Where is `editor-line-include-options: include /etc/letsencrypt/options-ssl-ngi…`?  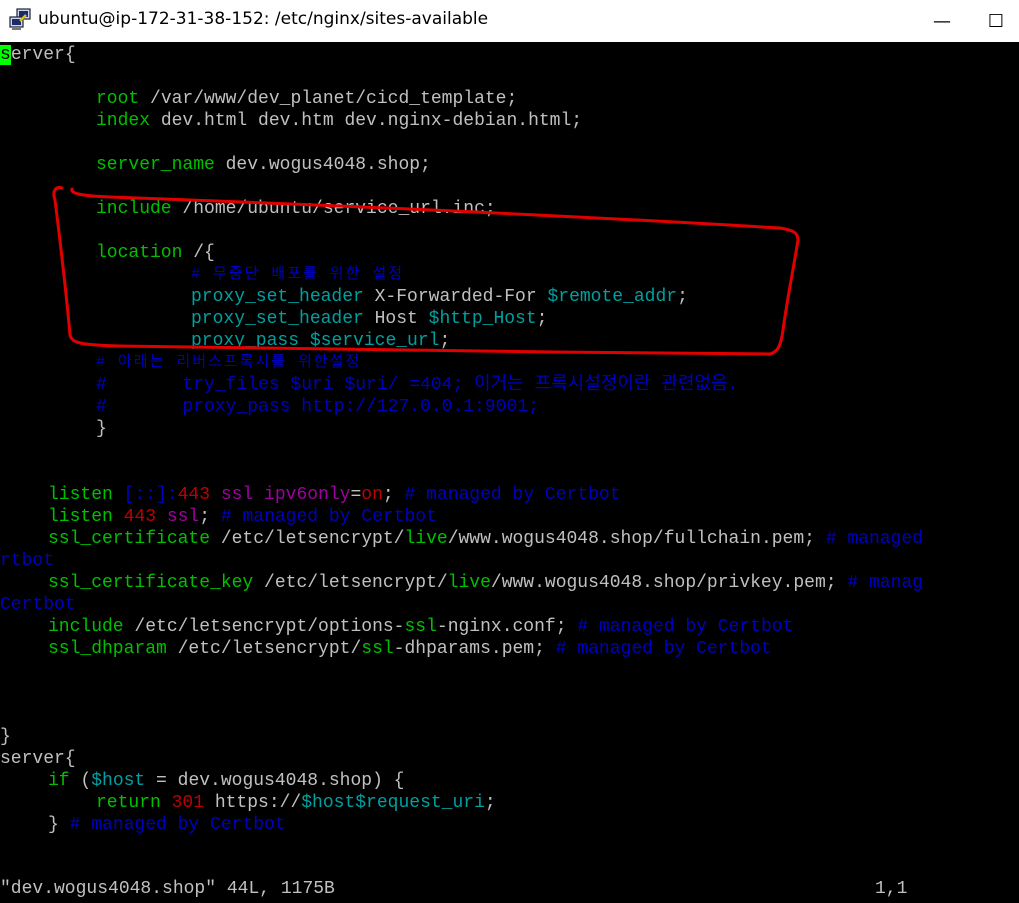 editor-line-include-options: include /etc/letsencrypt/options-ssl-ngi… is located at coordinates (421, 627).